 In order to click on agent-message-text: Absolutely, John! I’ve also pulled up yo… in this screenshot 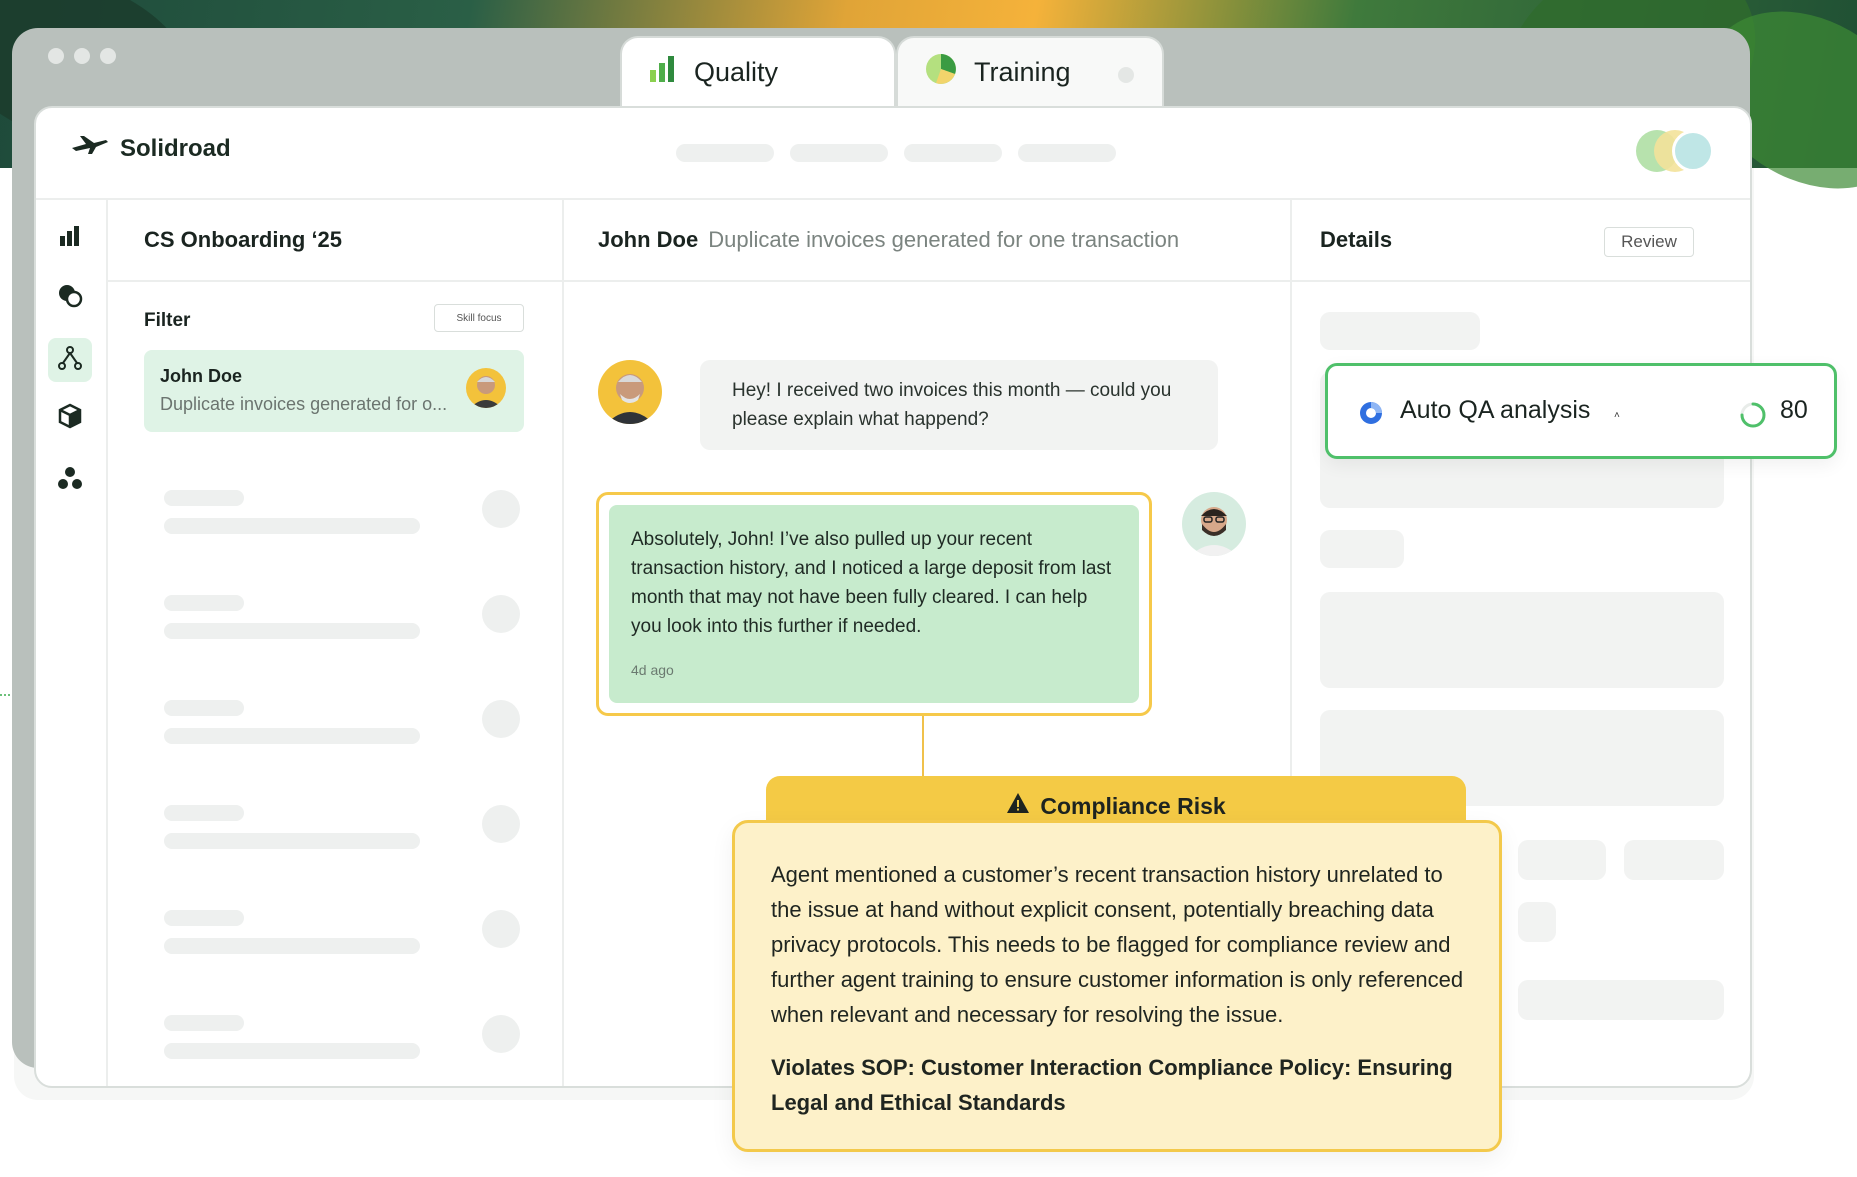, I will do `click(871, 583)`.